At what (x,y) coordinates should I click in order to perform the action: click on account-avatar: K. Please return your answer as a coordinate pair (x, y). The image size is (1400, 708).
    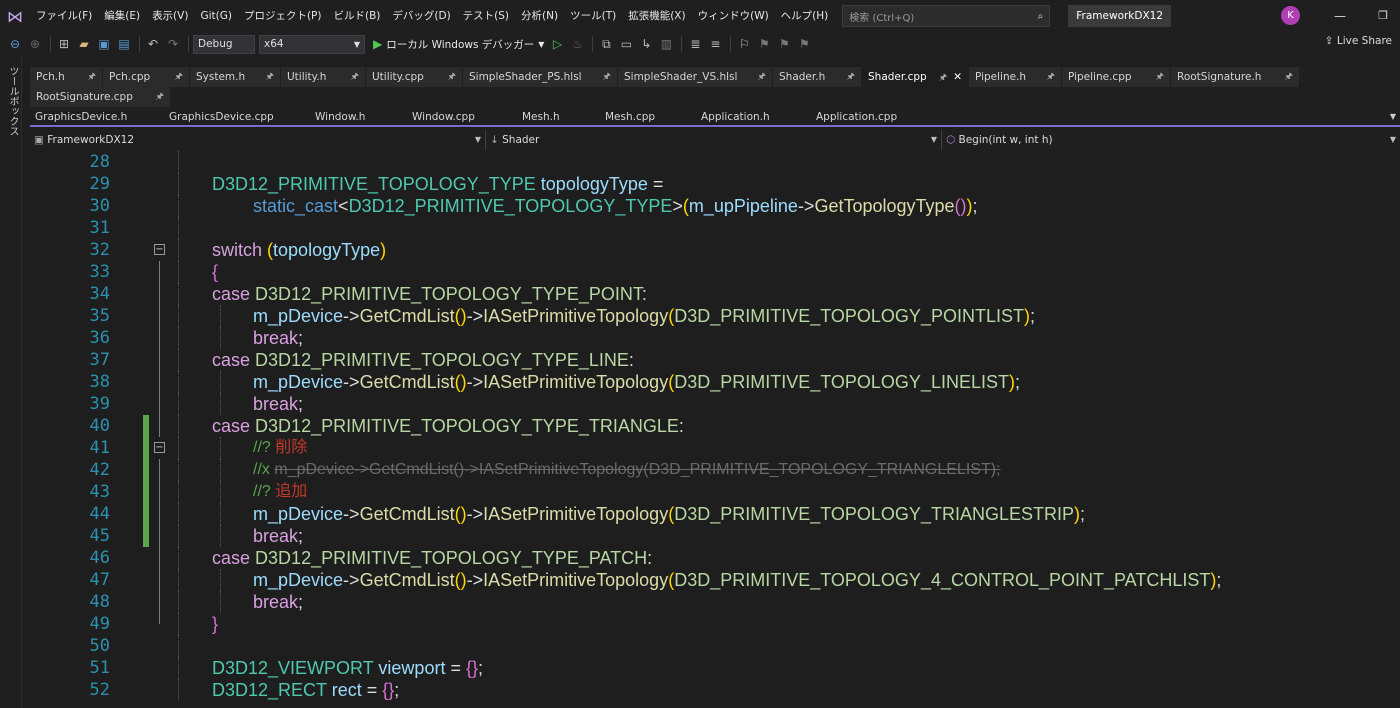
    Looking at the image, I should click on (1290, 15).